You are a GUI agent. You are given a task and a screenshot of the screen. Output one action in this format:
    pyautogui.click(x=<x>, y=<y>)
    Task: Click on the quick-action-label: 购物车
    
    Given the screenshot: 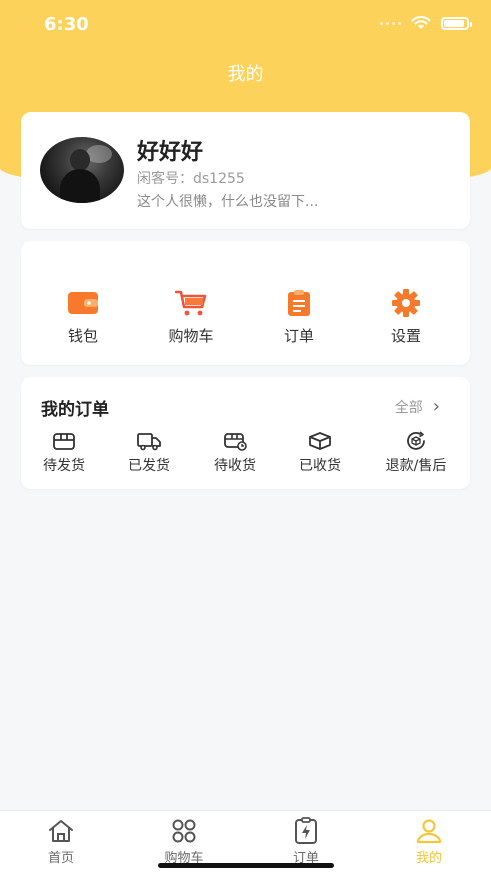 What is the action you would take?
    pyautogui.click(x=191, y=336)
    